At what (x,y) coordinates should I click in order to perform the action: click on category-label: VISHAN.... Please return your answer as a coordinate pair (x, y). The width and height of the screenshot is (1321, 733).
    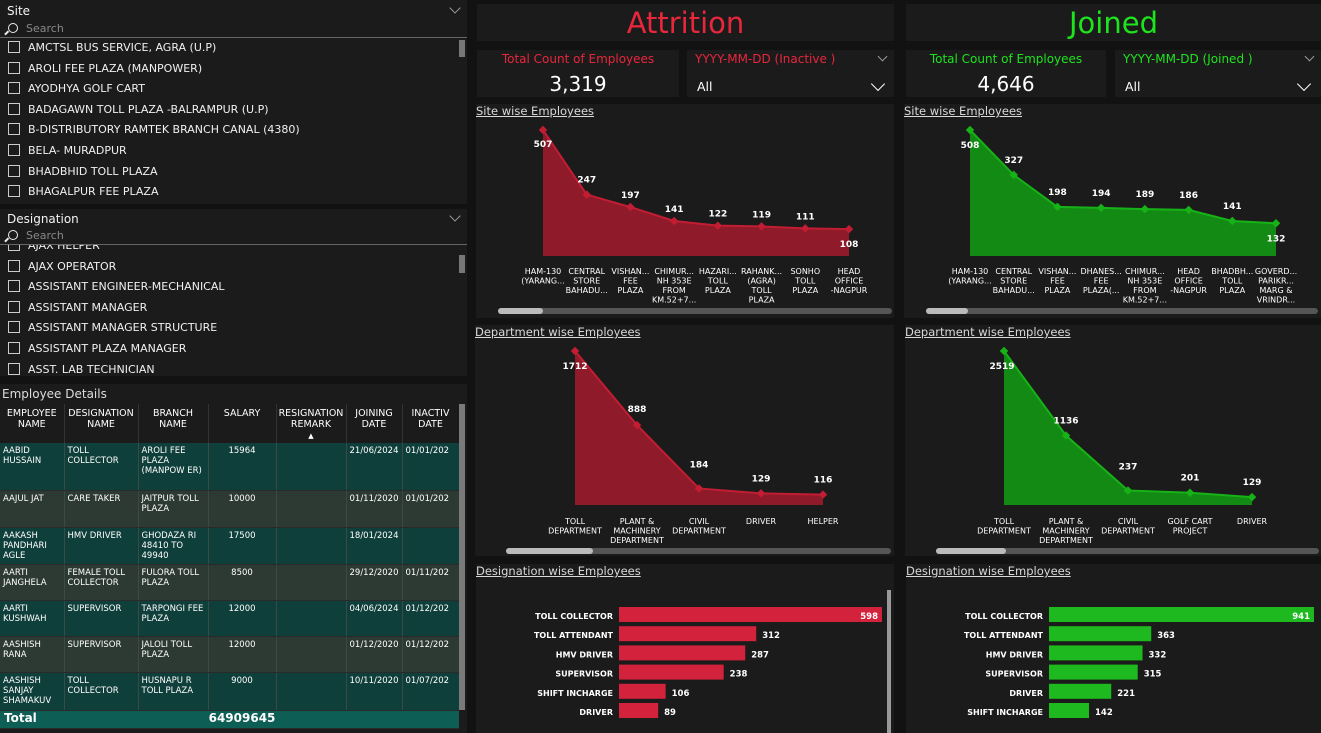
    Looking at the image, I should click on (1057, 271).